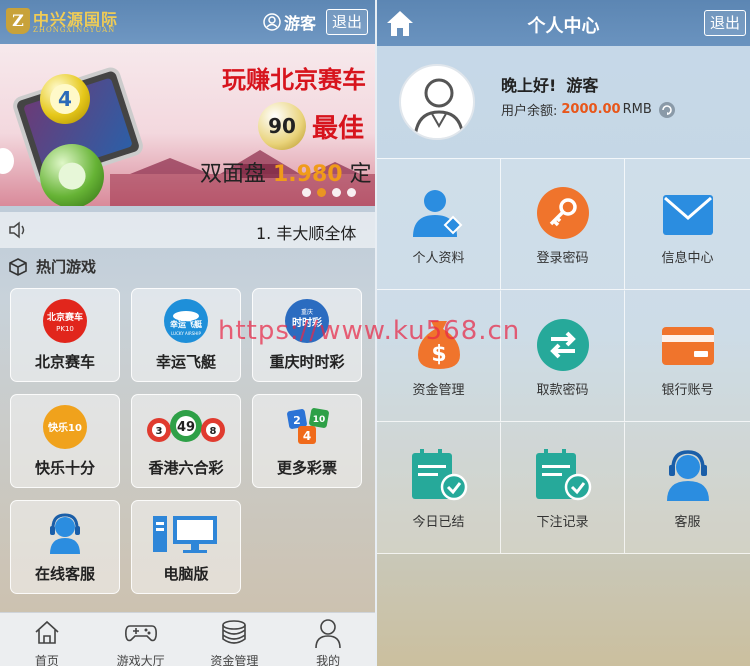 Image resolution: width=750 pixels, height=666 pixels. I want to click on svg-text: 8, so click(213, 431).